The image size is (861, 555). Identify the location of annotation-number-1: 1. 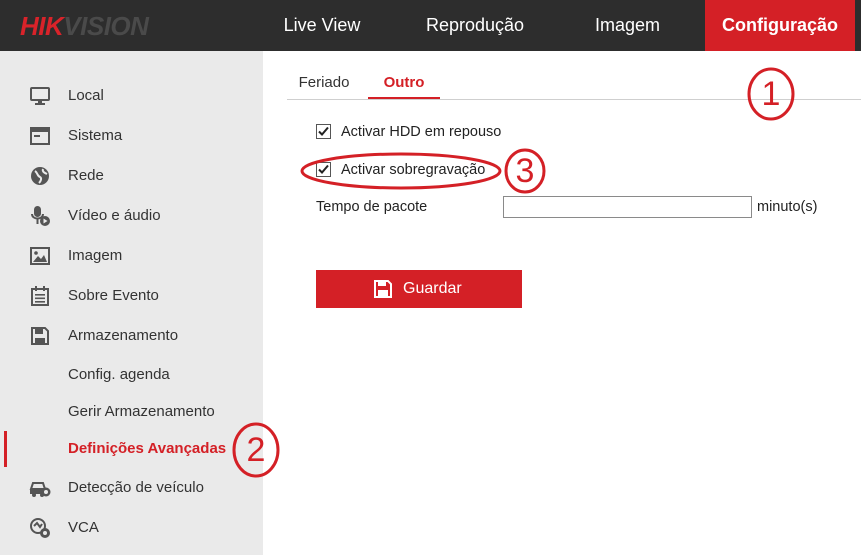
(771, 94).